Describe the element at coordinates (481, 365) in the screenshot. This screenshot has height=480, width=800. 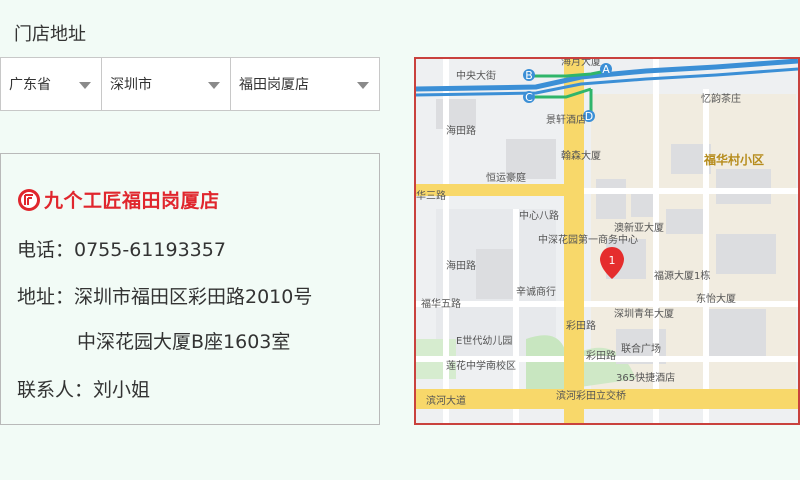
I see `map-label-lianhua: 莲花中学南校区` at that location.